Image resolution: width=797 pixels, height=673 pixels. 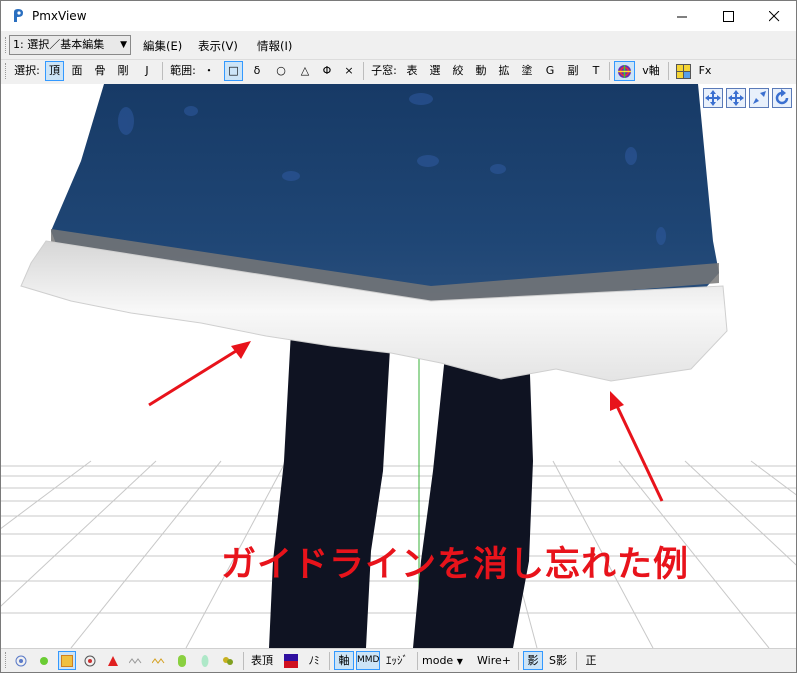 What do you see at coordinates (705, 71) in the screenshot?
I see `fx-button: Fx` at bounding box center [705, 71].